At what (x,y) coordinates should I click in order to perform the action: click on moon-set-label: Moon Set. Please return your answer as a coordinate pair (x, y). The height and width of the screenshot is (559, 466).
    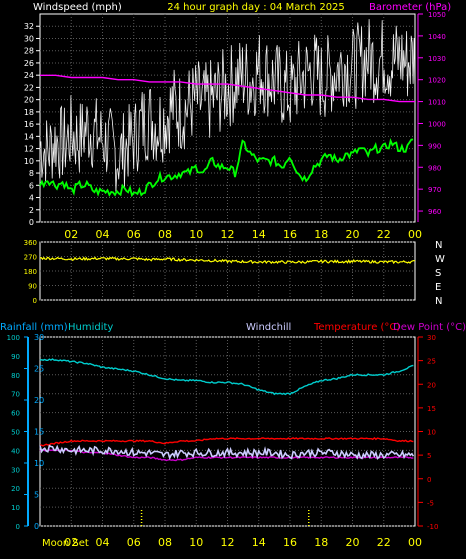
    Looking at the image, I should click on (65, 543).